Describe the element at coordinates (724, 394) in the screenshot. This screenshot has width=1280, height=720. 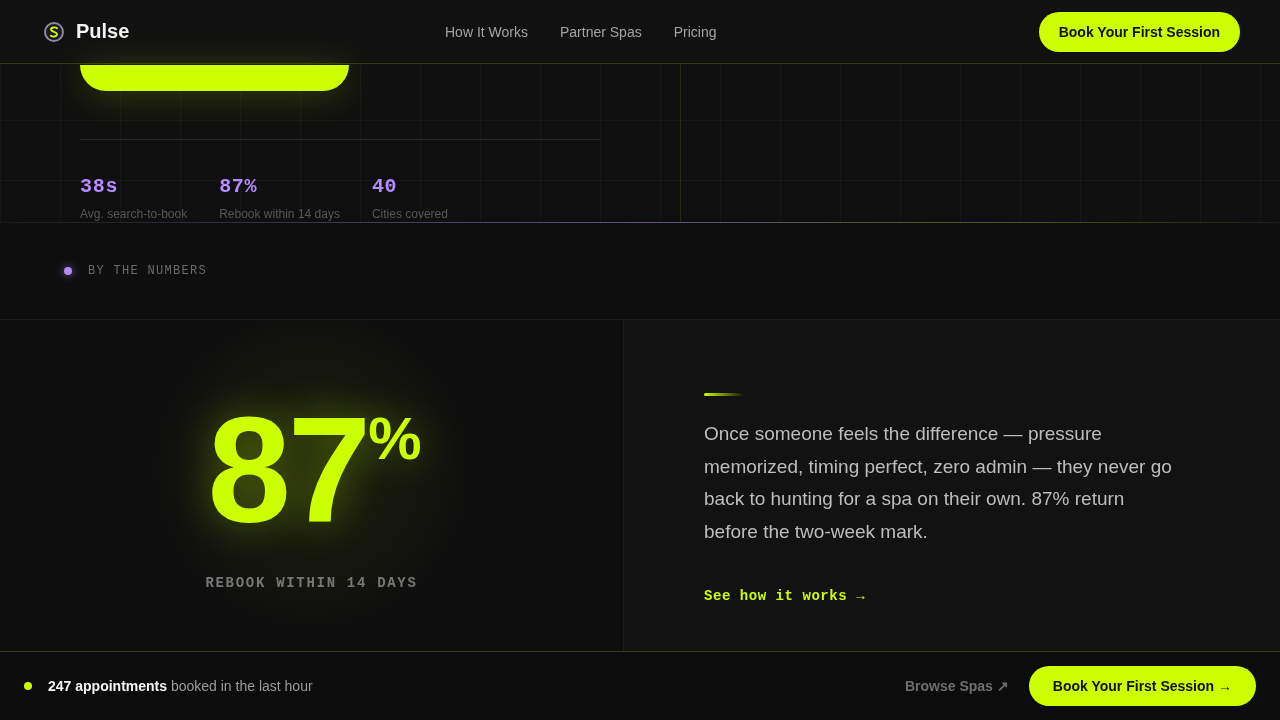
I see `accent-line` at that location.